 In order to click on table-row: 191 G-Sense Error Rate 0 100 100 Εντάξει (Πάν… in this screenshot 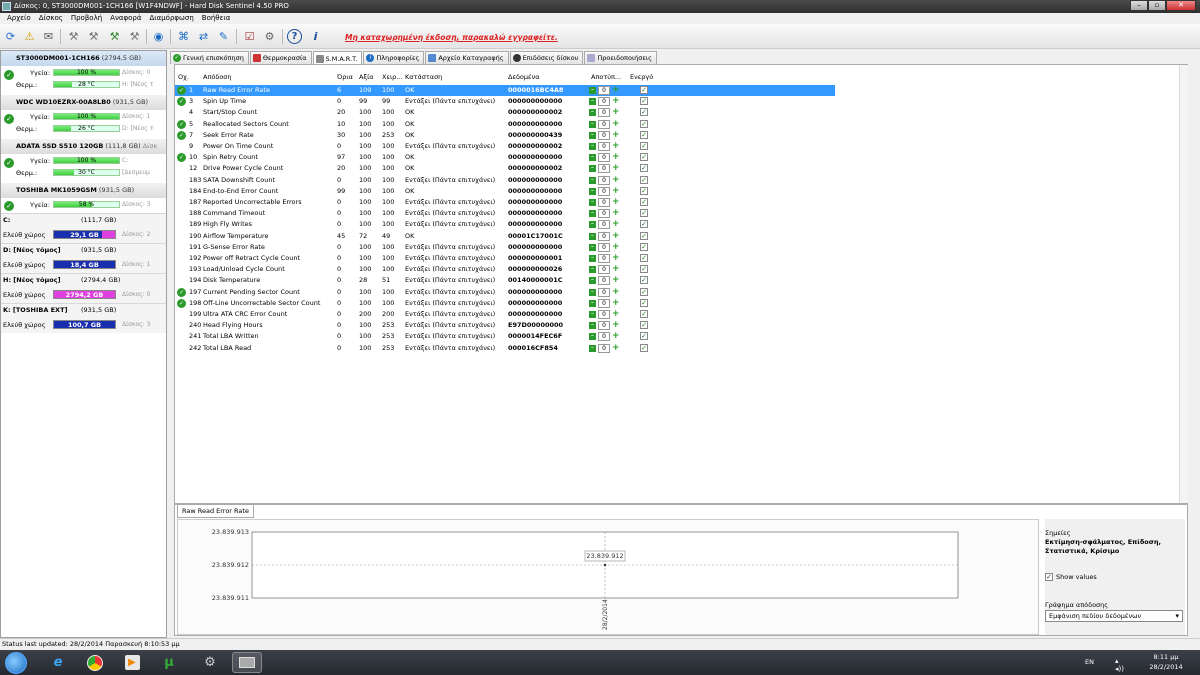, I will do `click(505, 247)`.